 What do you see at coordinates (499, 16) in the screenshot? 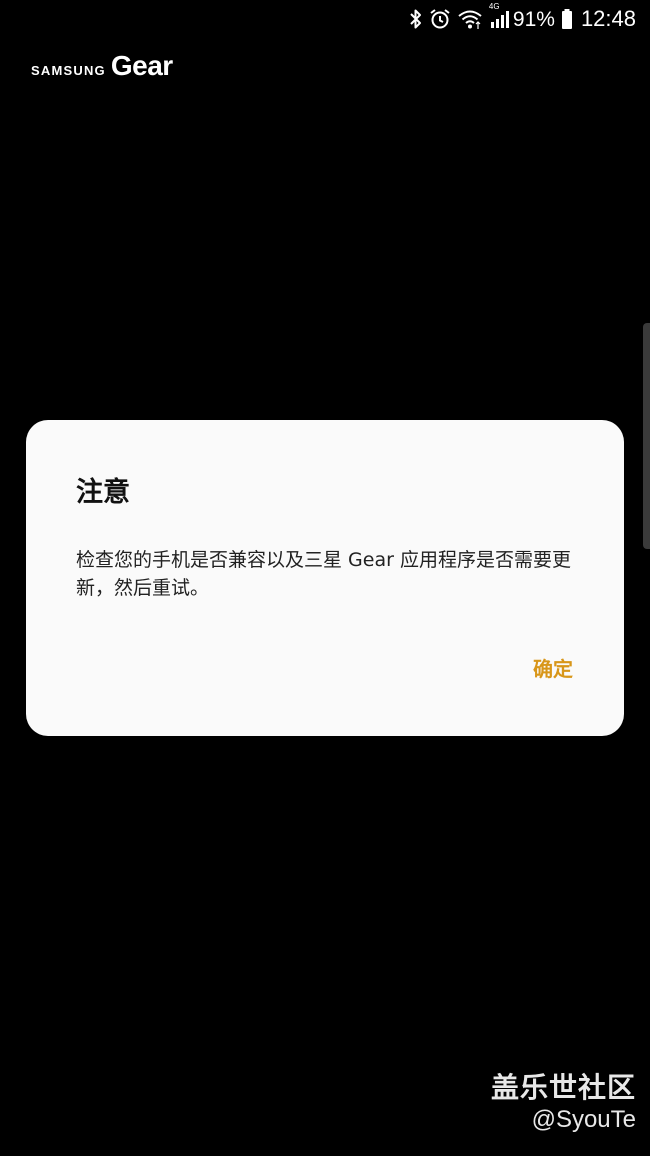
I see `signal-4g-icon: 4G` at bounding box center [499, 16].